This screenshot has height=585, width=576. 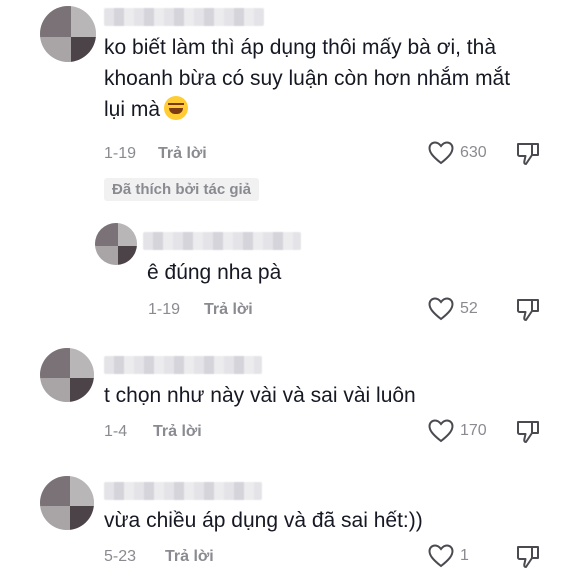 What do you see at coordinates (260, 395) in the screenshot?
I see `comment-text: t chọn như này vài và sai vài luôn` at bounding box center [260, 395].